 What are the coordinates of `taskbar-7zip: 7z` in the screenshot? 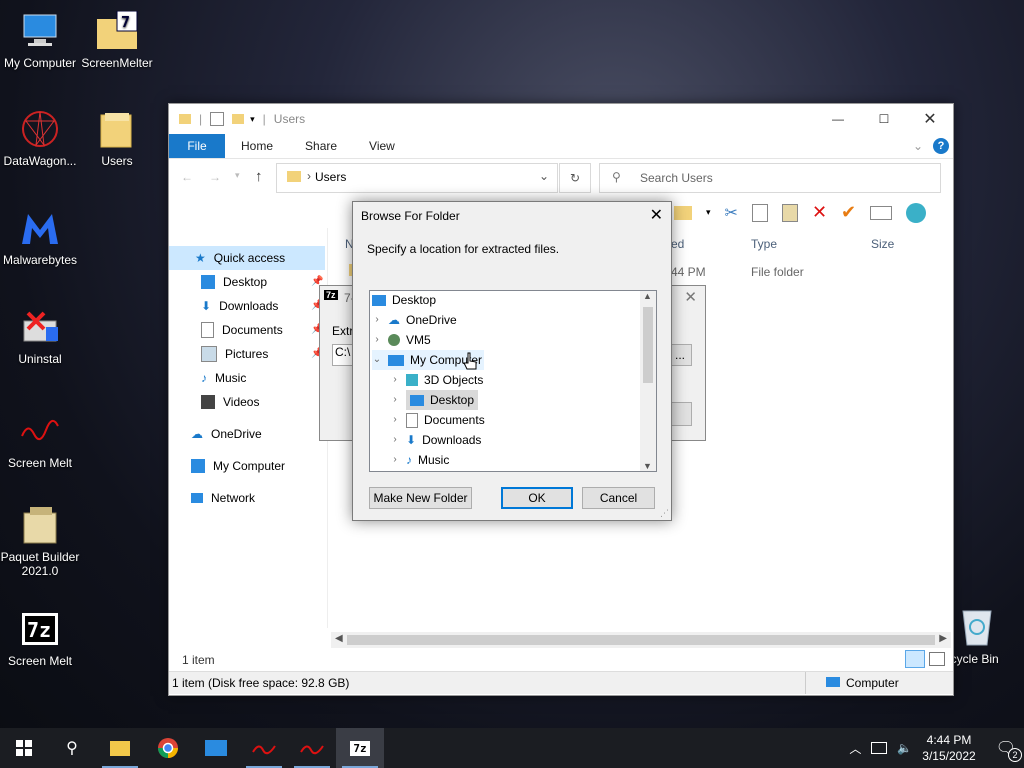 It's located at (360, 748).